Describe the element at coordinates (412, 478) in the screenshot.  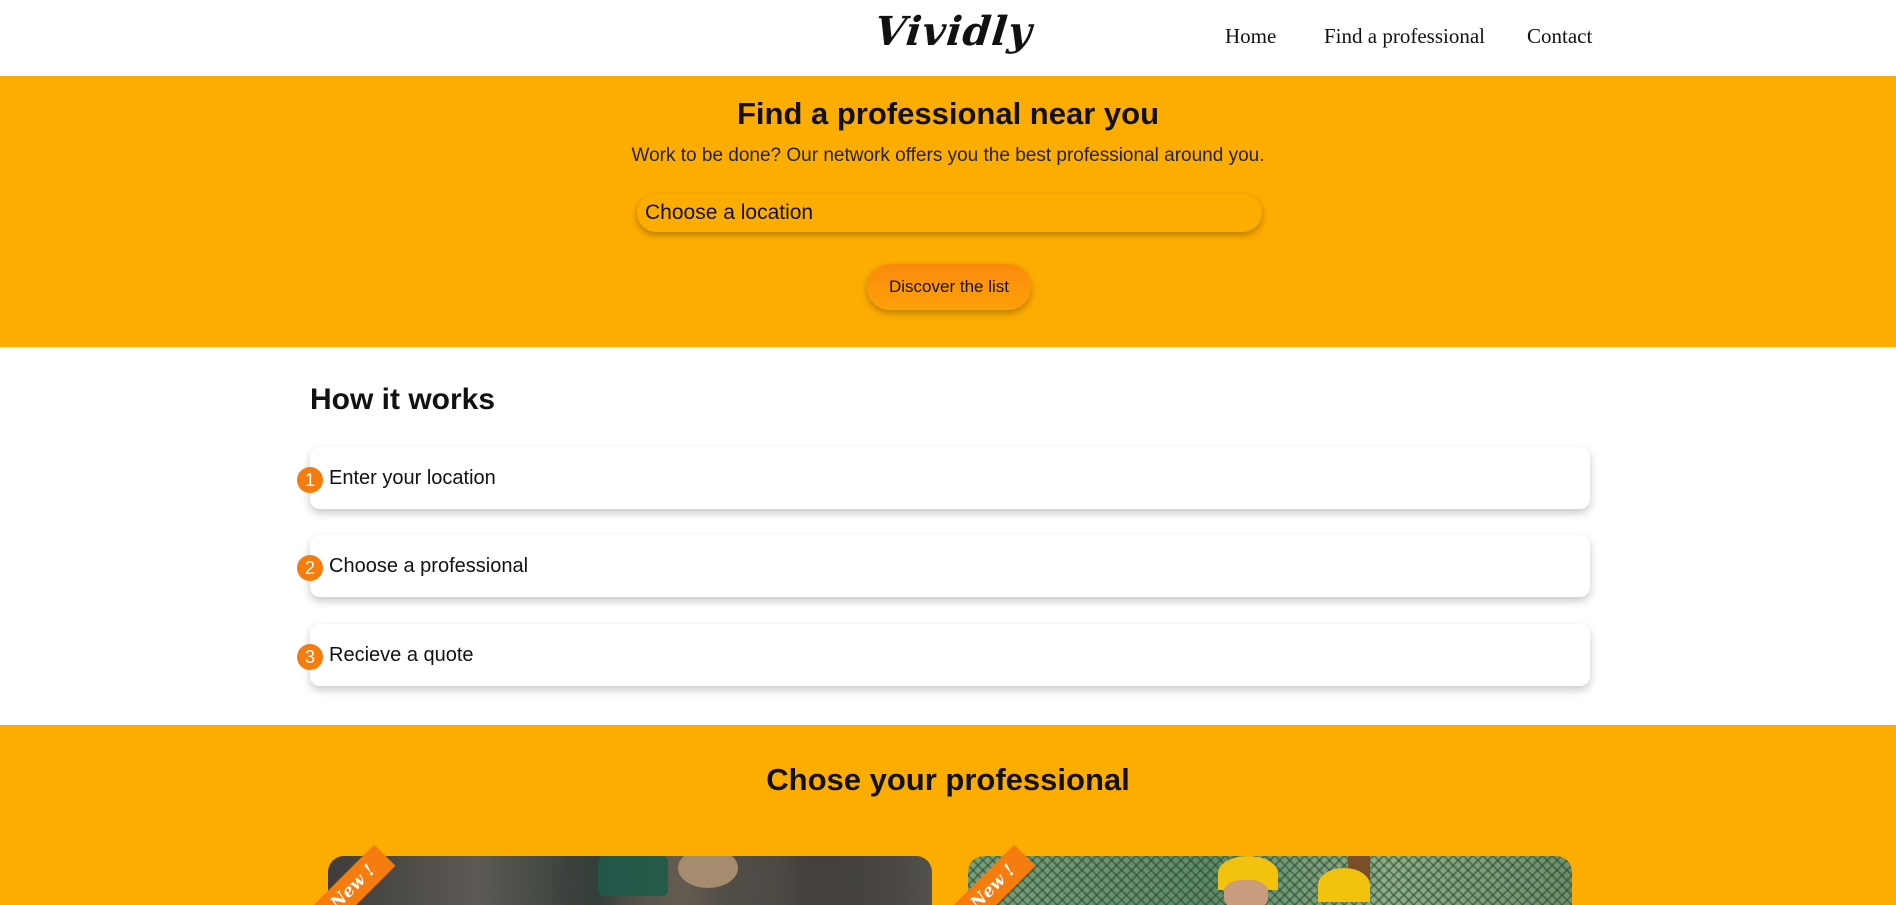
I see `step-label: Enter your location` at that location.